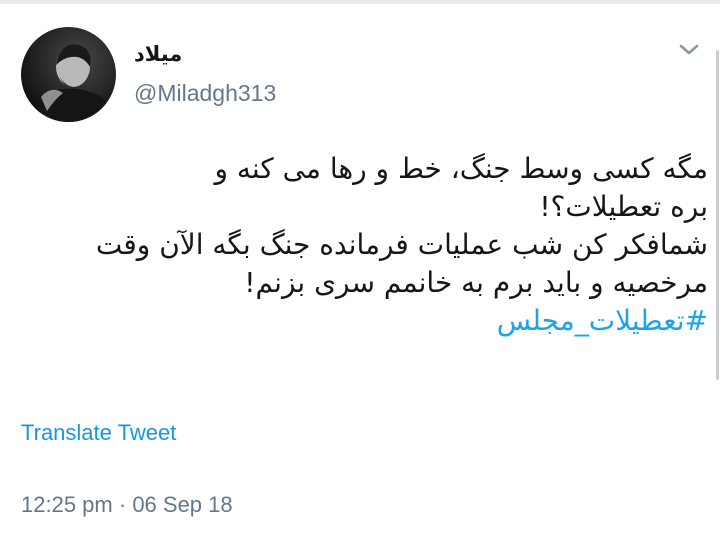 Image resolution: width=720 pixels, height=538 pixels. Describe the element at coordinates (189, 54) in the screenshot. I see `display-name: میلاد` at that location.